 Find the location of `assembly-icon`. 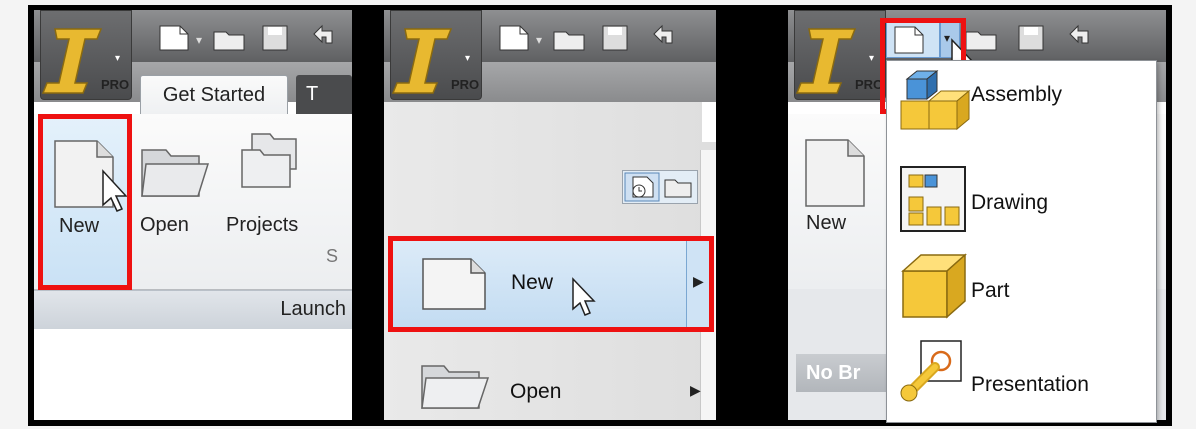

assembly-icon is located at coordinates (935, 100).